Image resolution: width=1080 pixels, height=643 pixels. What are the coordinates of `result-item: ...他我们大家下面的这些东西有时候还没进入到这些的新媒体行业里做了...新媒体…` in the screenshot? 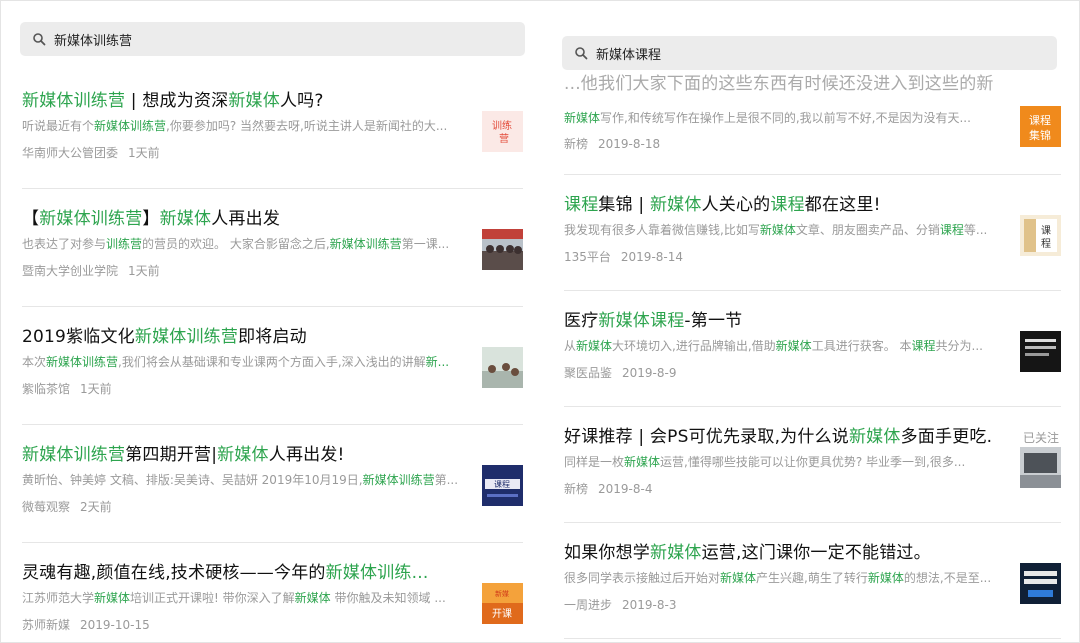 It's located at (812, 124).